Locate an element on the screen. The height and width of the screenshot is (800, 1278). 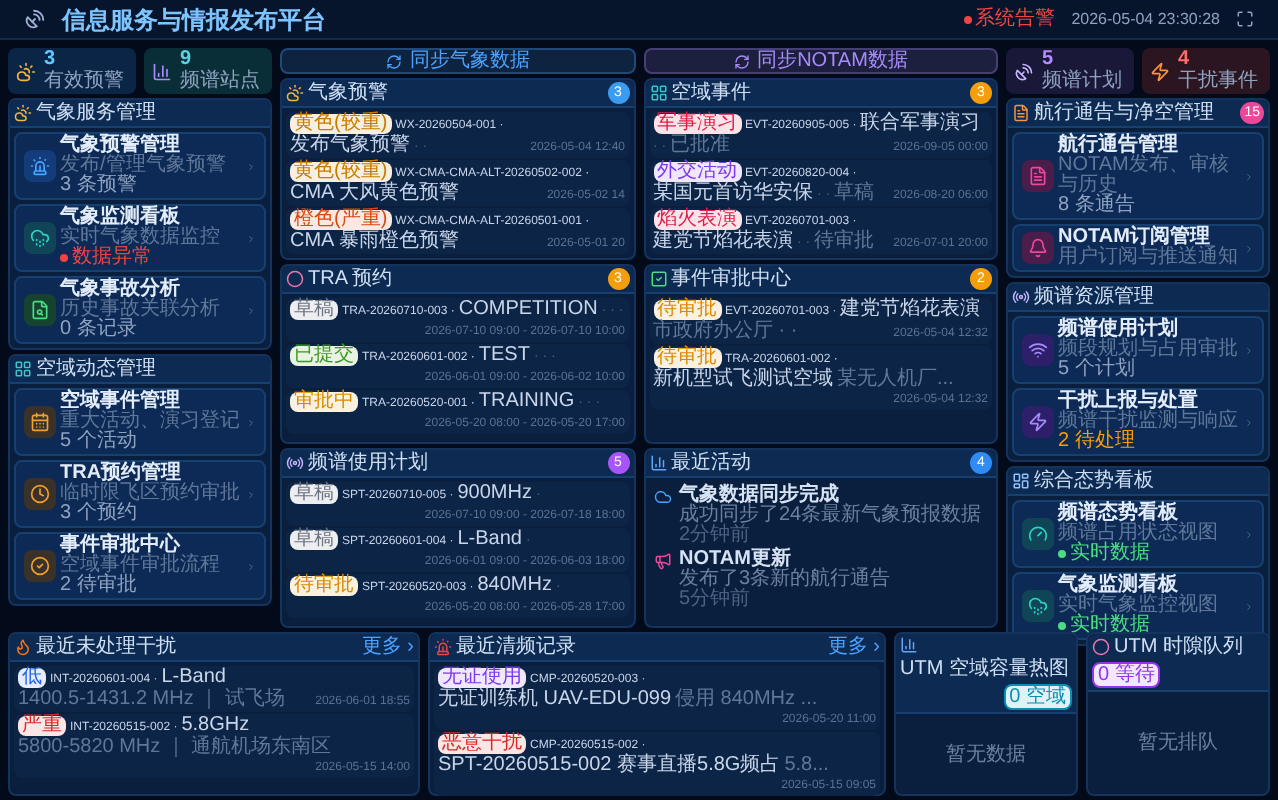
card-subtitle: 空域事件审批流程 is located at coordinates (141, 566).